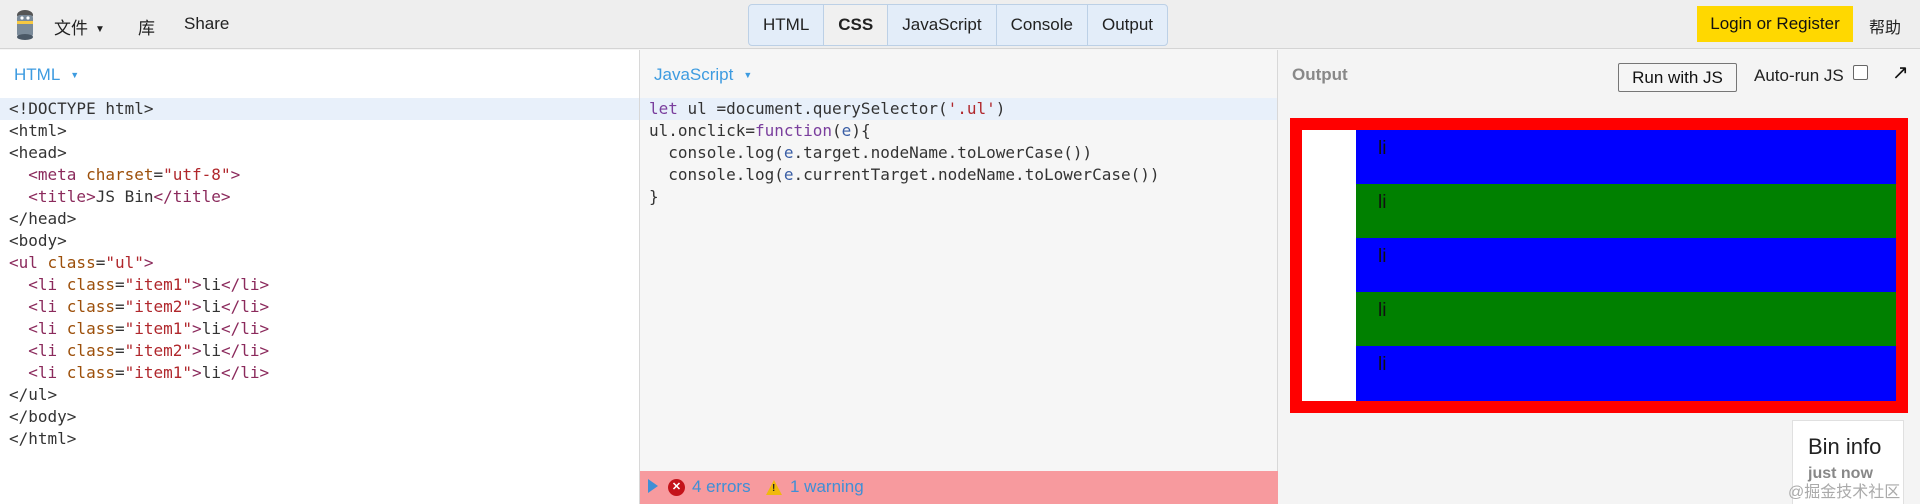 The width and height of the screenshot is (1920, 504). What do you see at coordinates (760, 130) in the screenshot?
I see `code-line: ul.onclick=function(e){` at bounding box center [760, 130].